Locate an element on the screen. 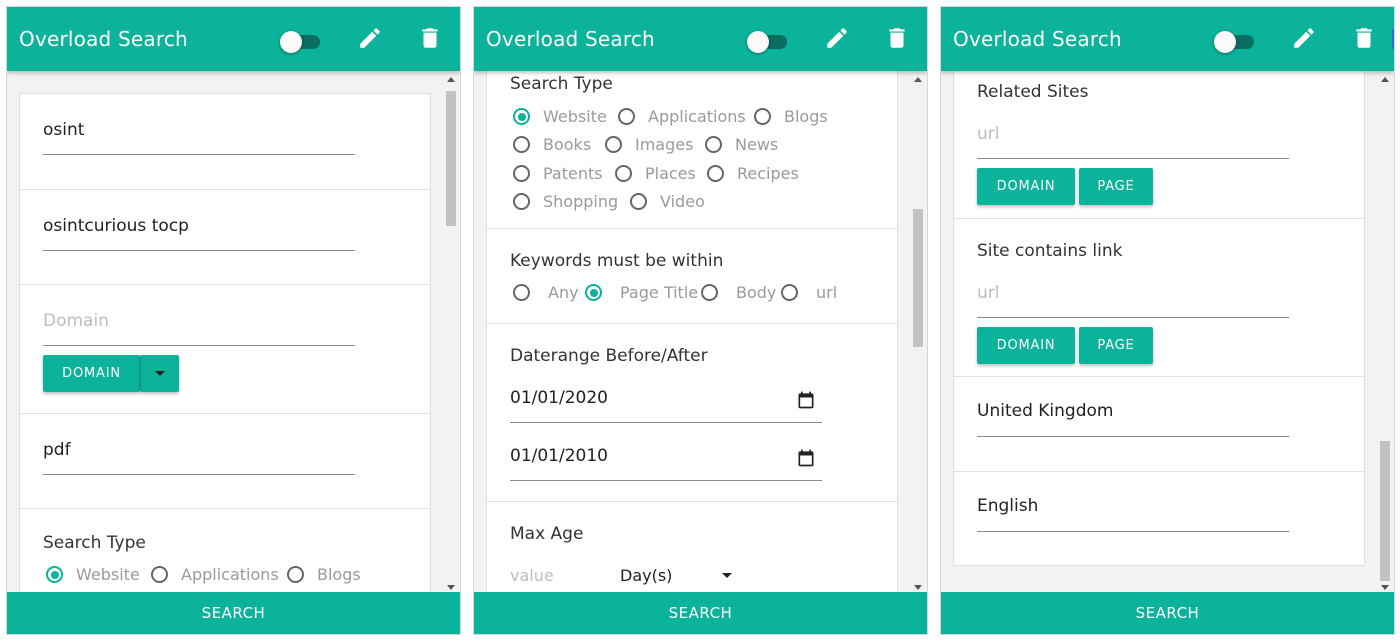  date-after-input: 01/01/2010 is located at coordinates (559, 456).